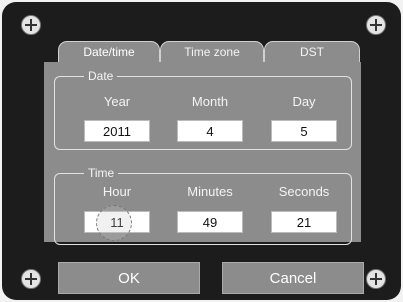  What do you see at coordinates (293, 278) in the screenshot?
I see `cancel-button: Cancel` at bounding box center [293, 278].